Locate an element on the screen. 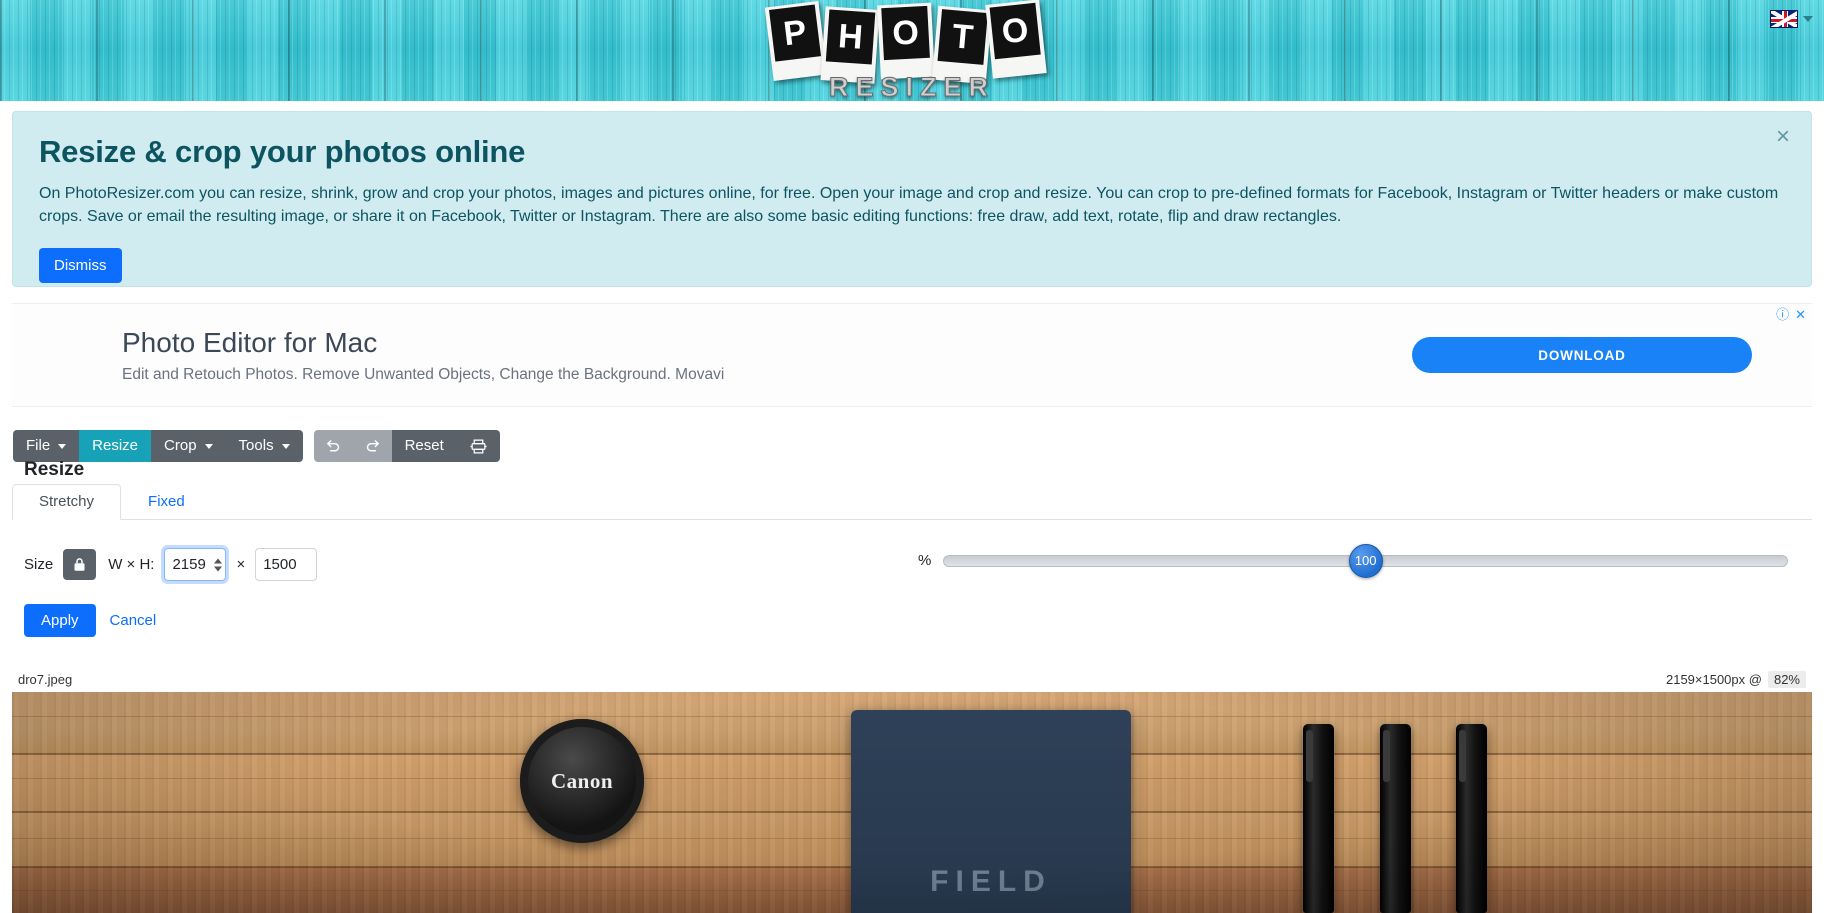 The height and width of the screenshot is (913, 1824). aspect-lock-button is located at coordinates (80, 564).